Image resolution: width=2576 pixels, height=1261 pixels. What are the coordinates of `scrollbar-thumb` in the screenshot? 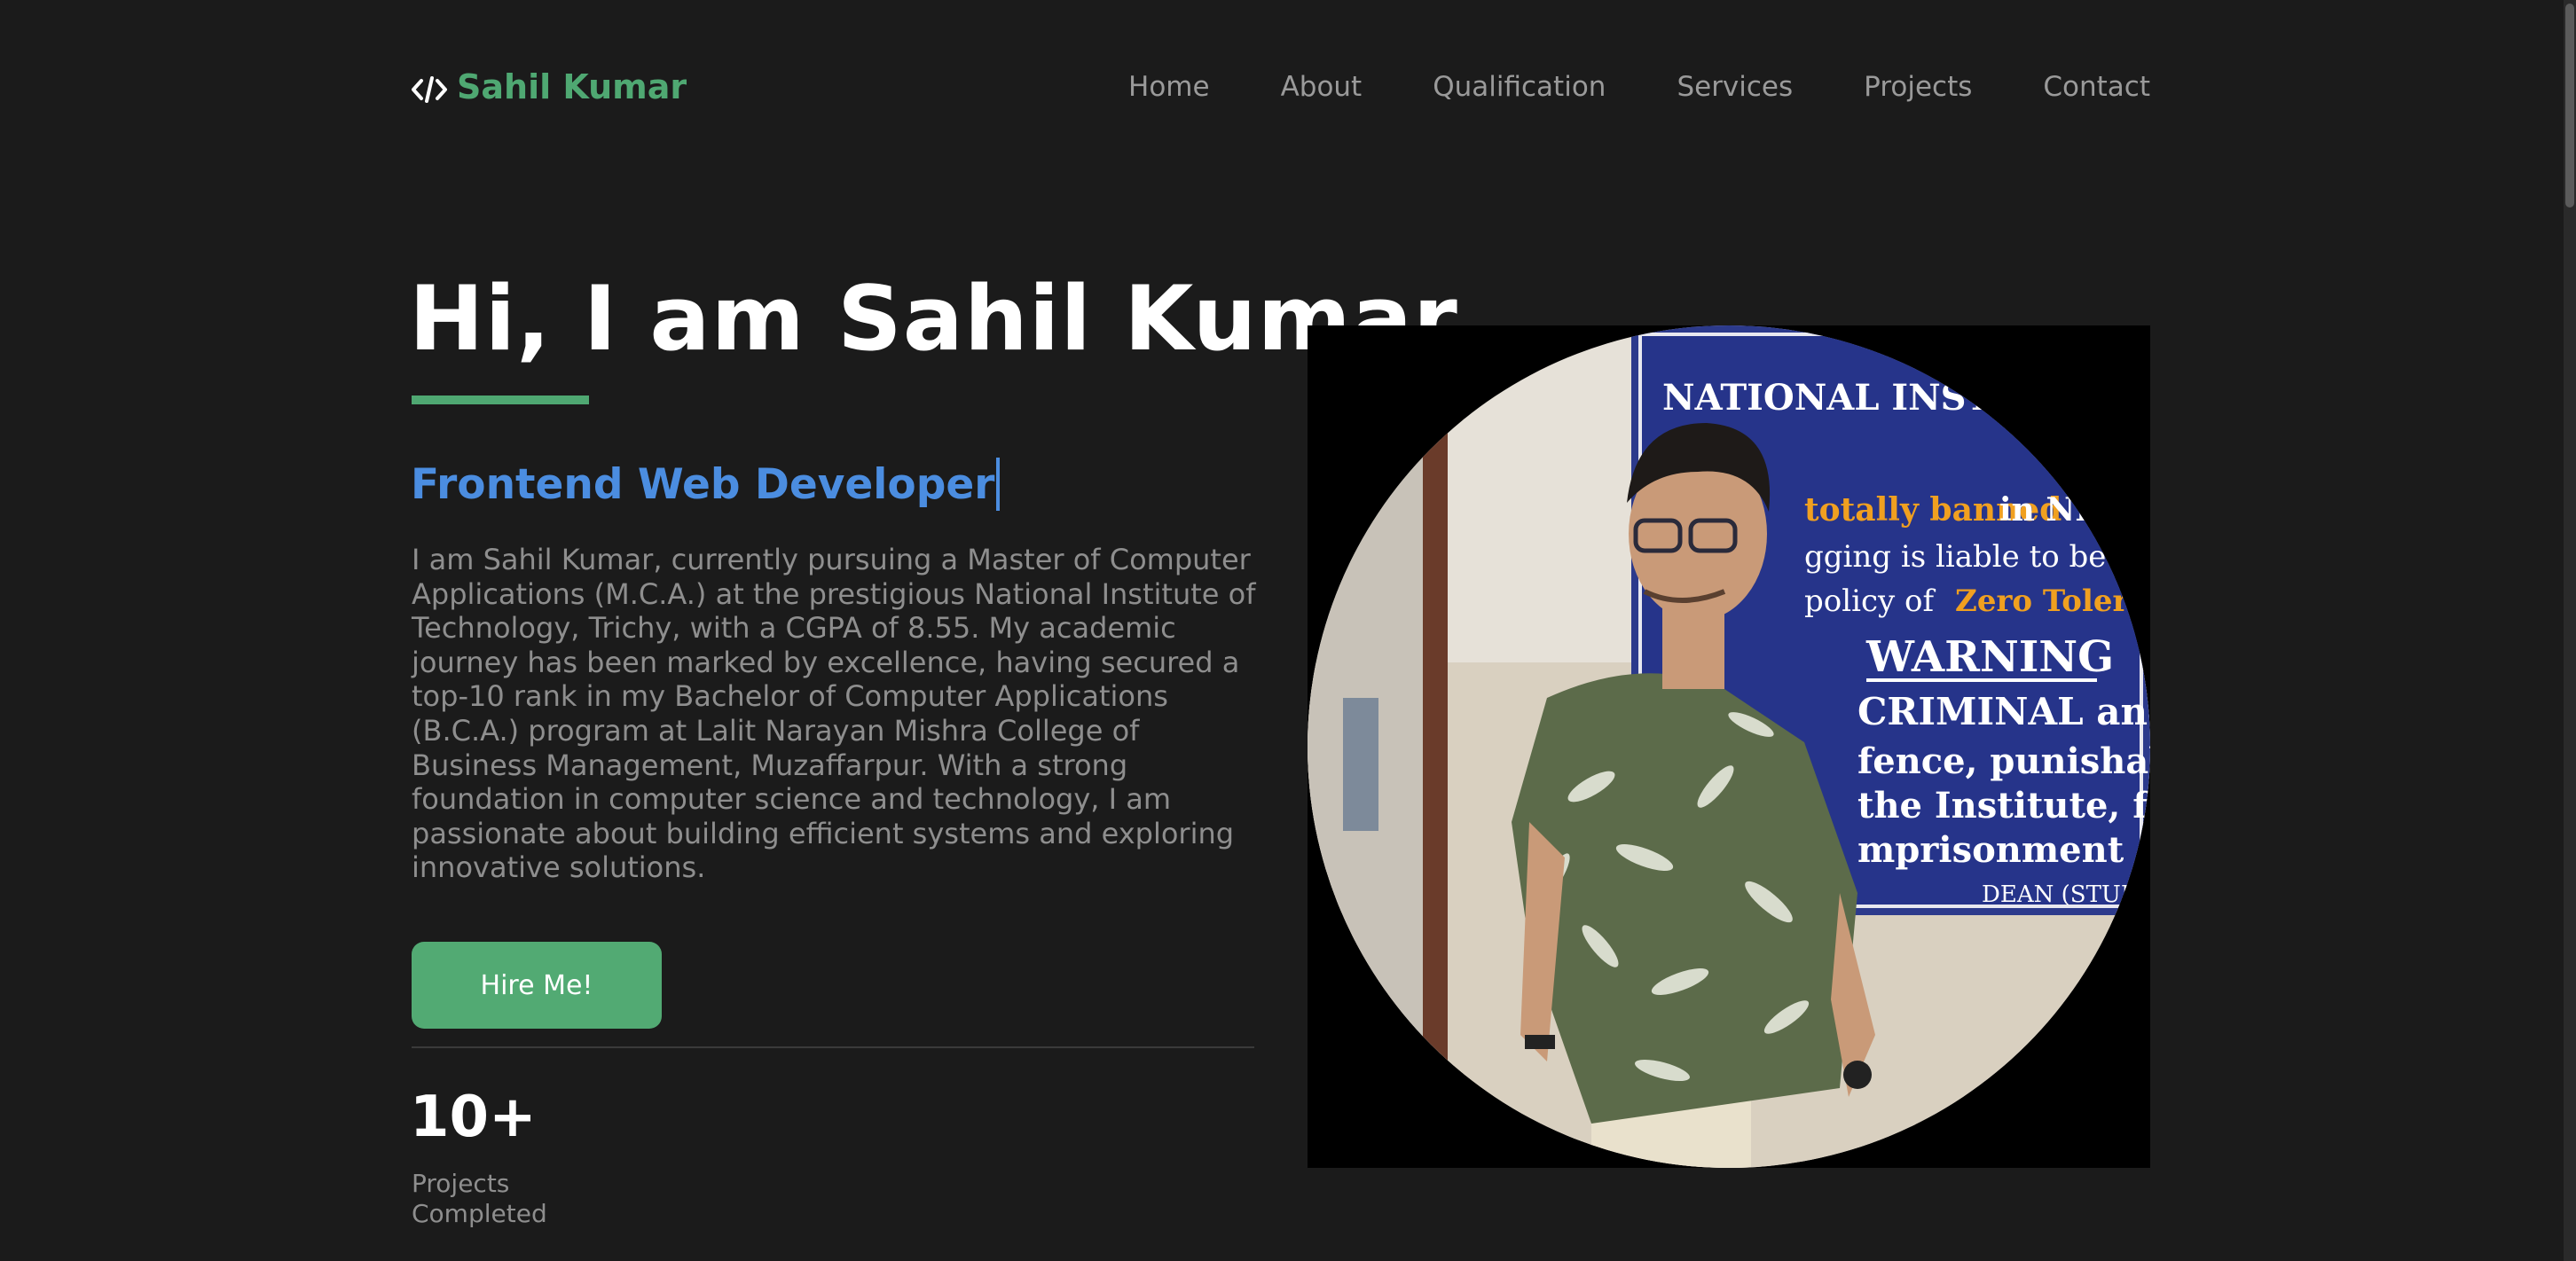 It's located at (2569, 106).